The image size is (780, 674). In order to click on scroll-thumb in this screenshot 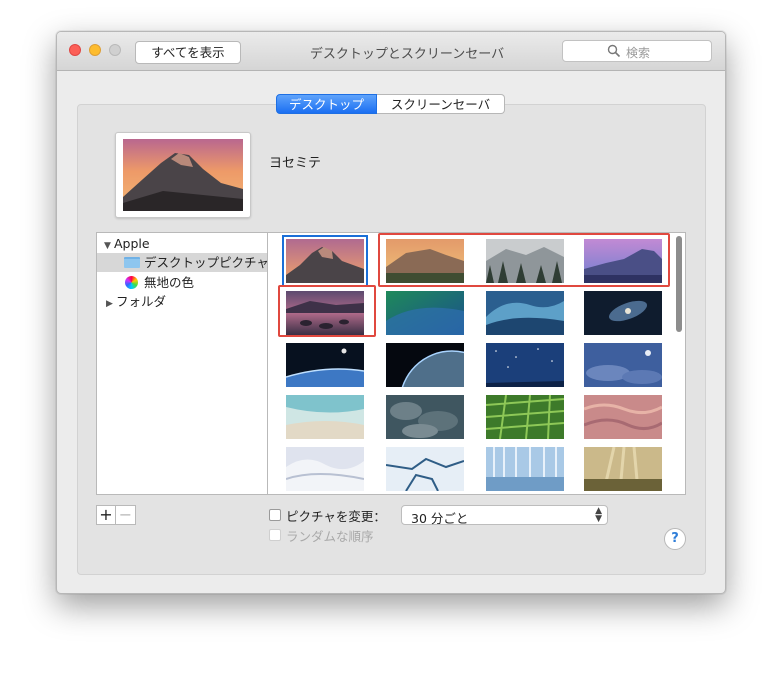, I will do `click(679, 284)`.